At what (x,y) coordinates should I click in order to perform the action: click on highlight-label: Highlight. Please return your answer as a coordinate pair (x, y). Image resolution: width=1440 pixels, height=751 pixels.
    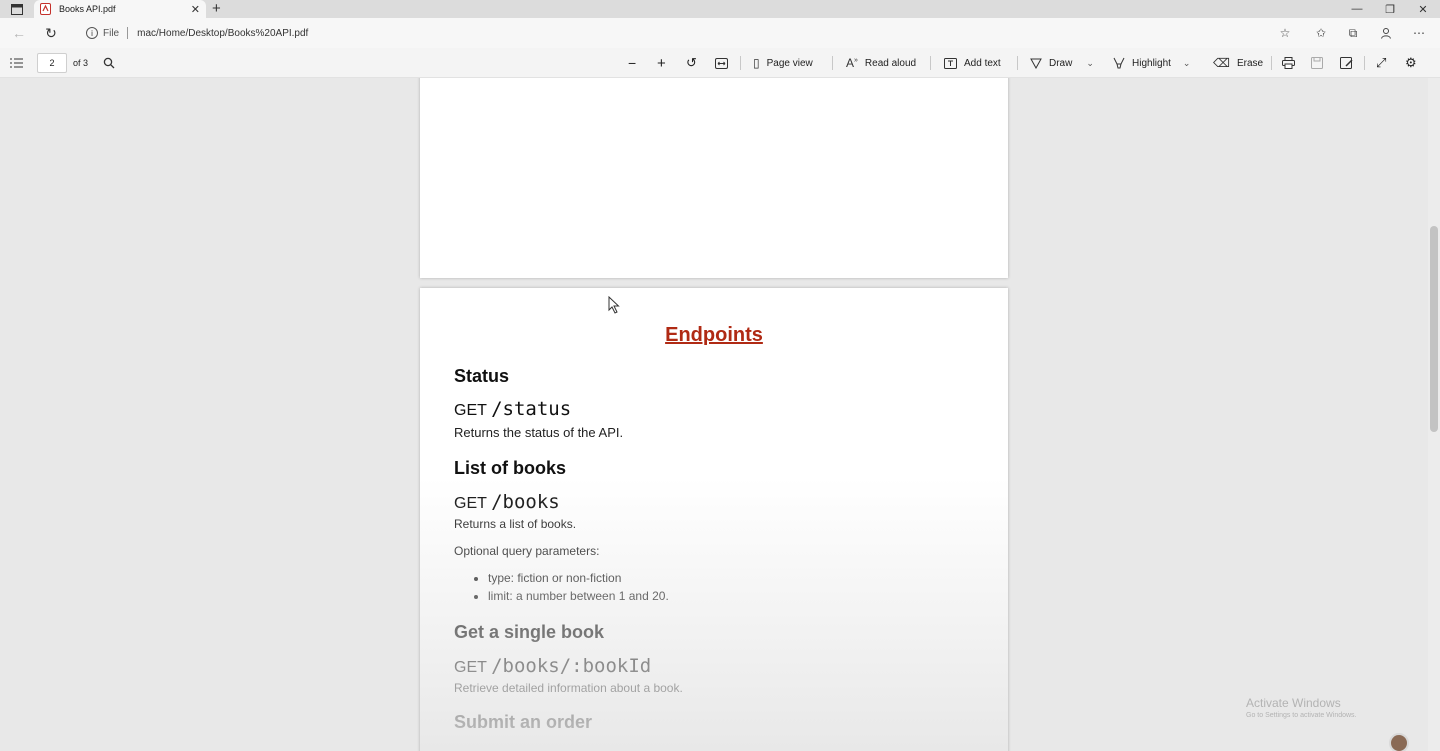
    Looking at the image, I should click on (1151, 63).